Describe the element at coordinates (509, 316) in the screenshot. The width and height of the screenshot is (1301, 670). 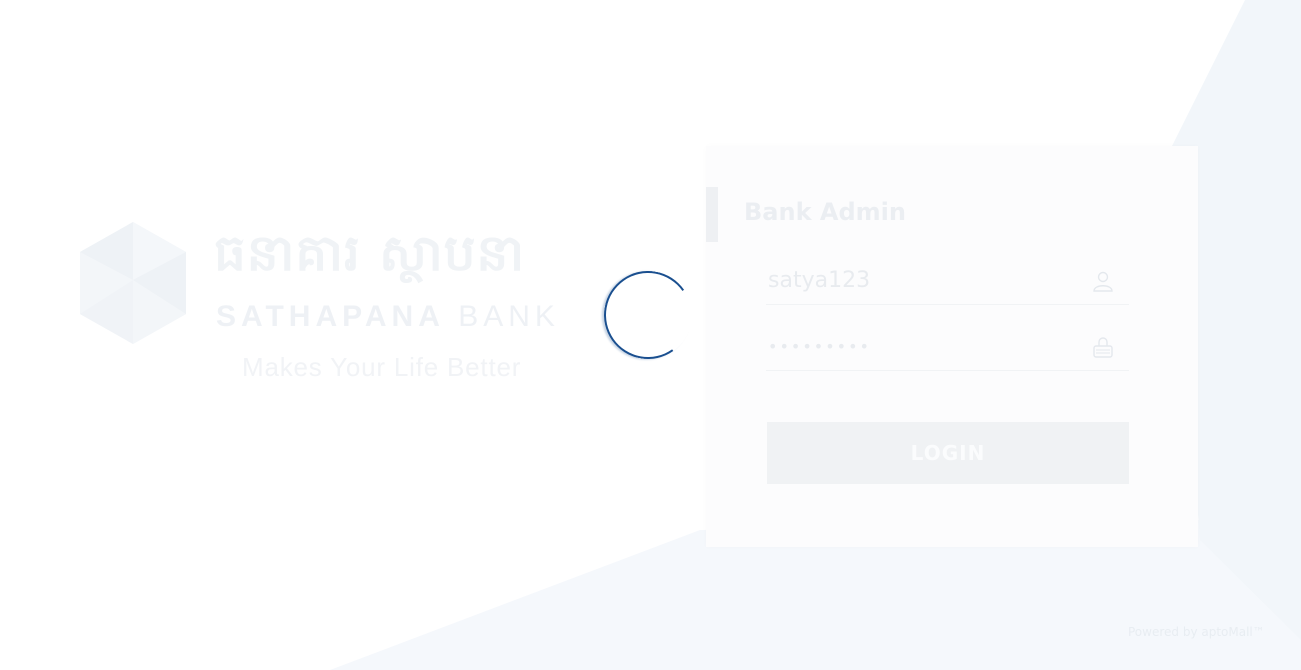
I see `brand-name-light: BANK` at that location.